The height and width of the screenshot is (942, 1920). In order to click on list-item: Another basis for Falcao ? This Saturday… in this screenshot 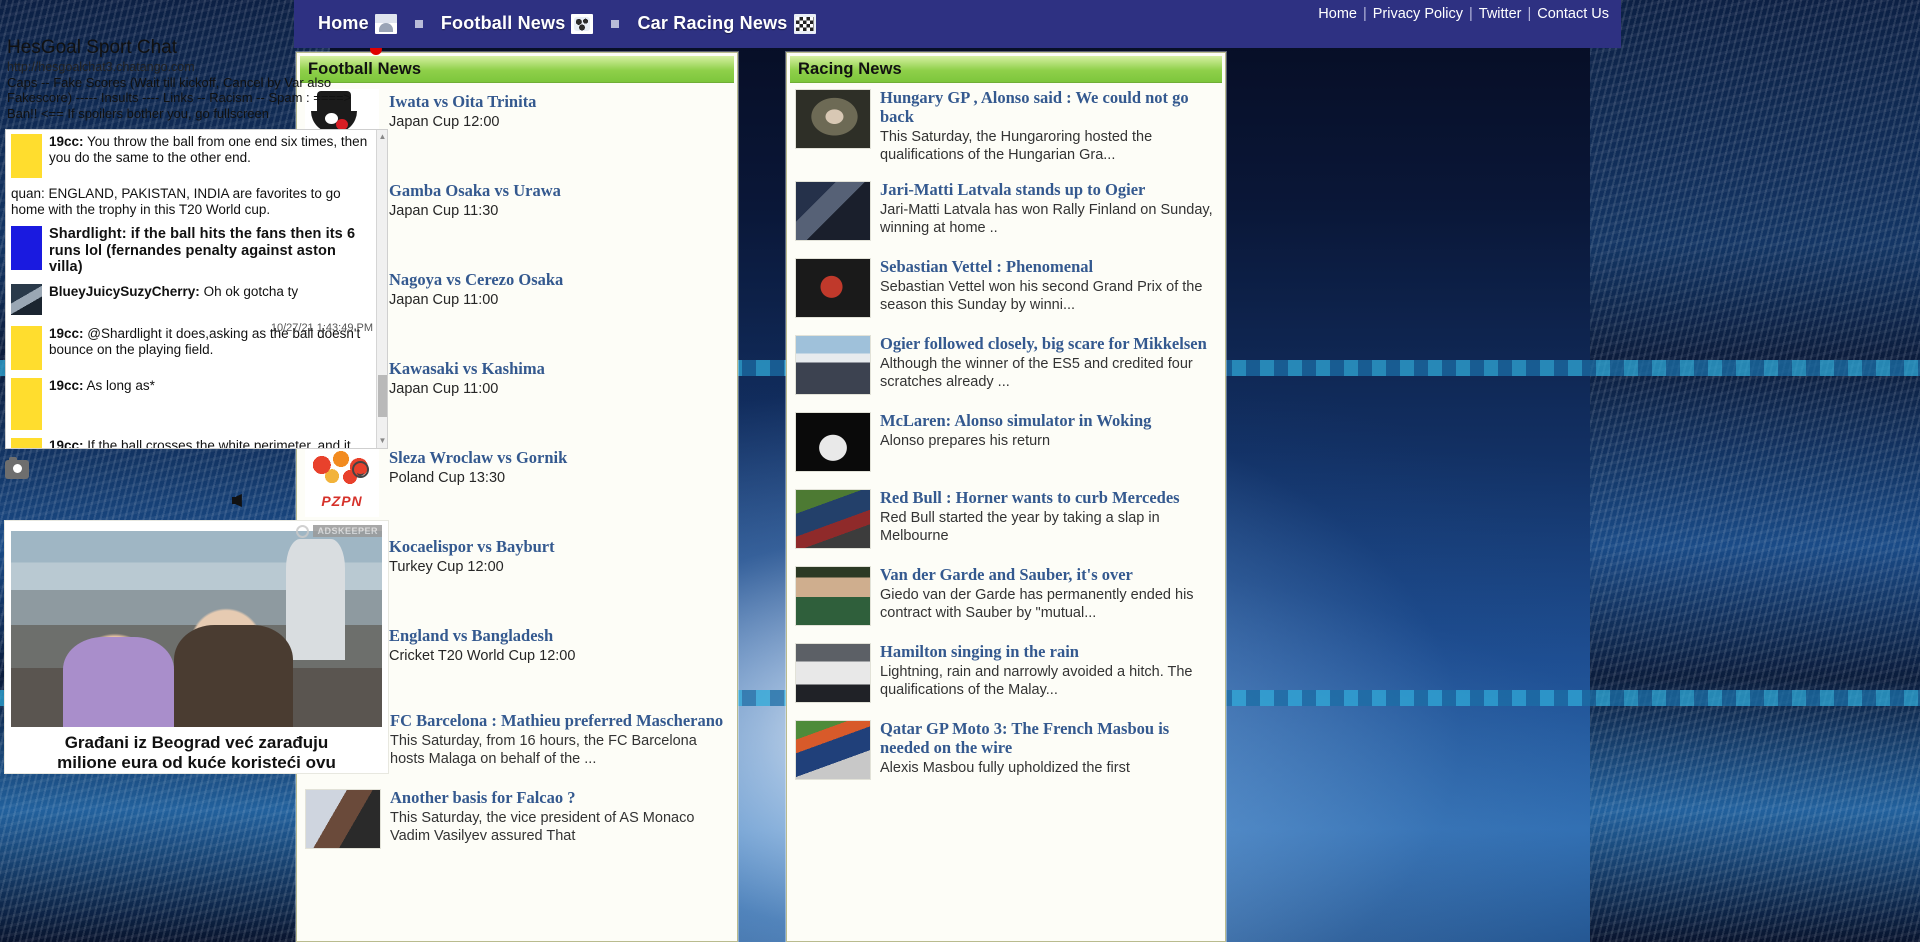, I will do `click(517, 818)`.